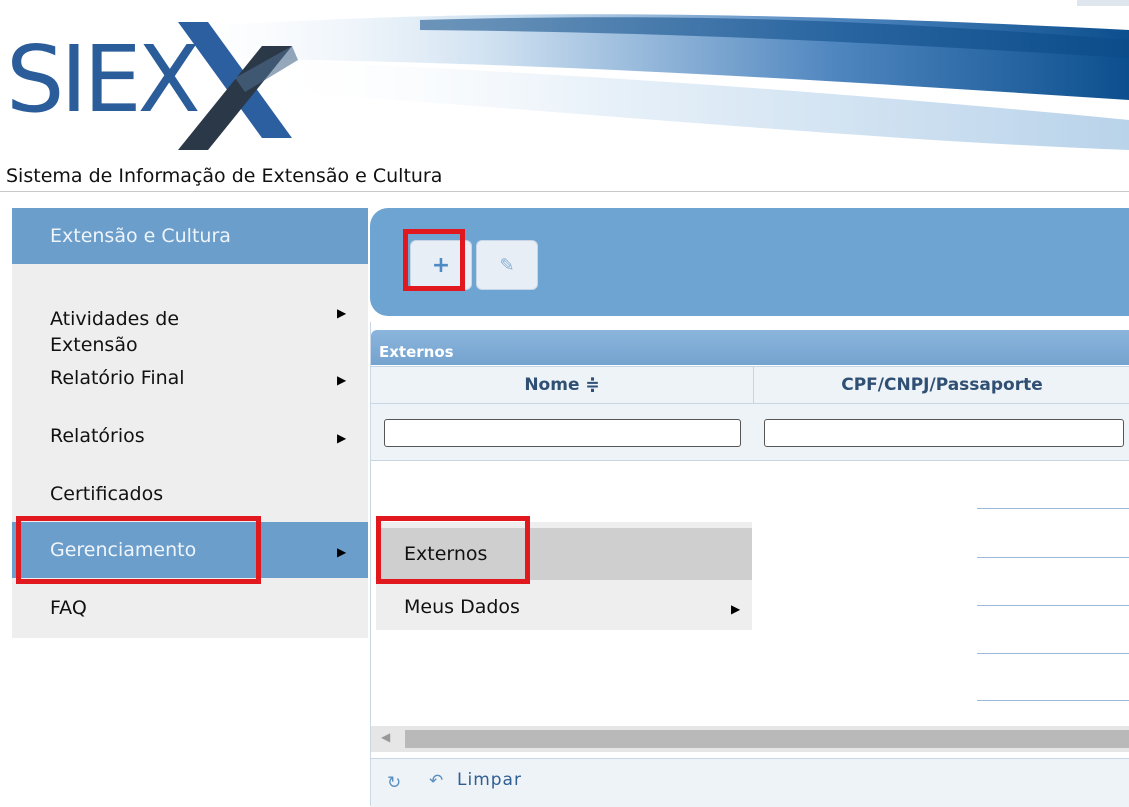 This screenshot has width=1129, height=807. Describe the element at coordinates (97, 436) in the screenshot. I see `sidebar-item-label: Relatórios` at that location.